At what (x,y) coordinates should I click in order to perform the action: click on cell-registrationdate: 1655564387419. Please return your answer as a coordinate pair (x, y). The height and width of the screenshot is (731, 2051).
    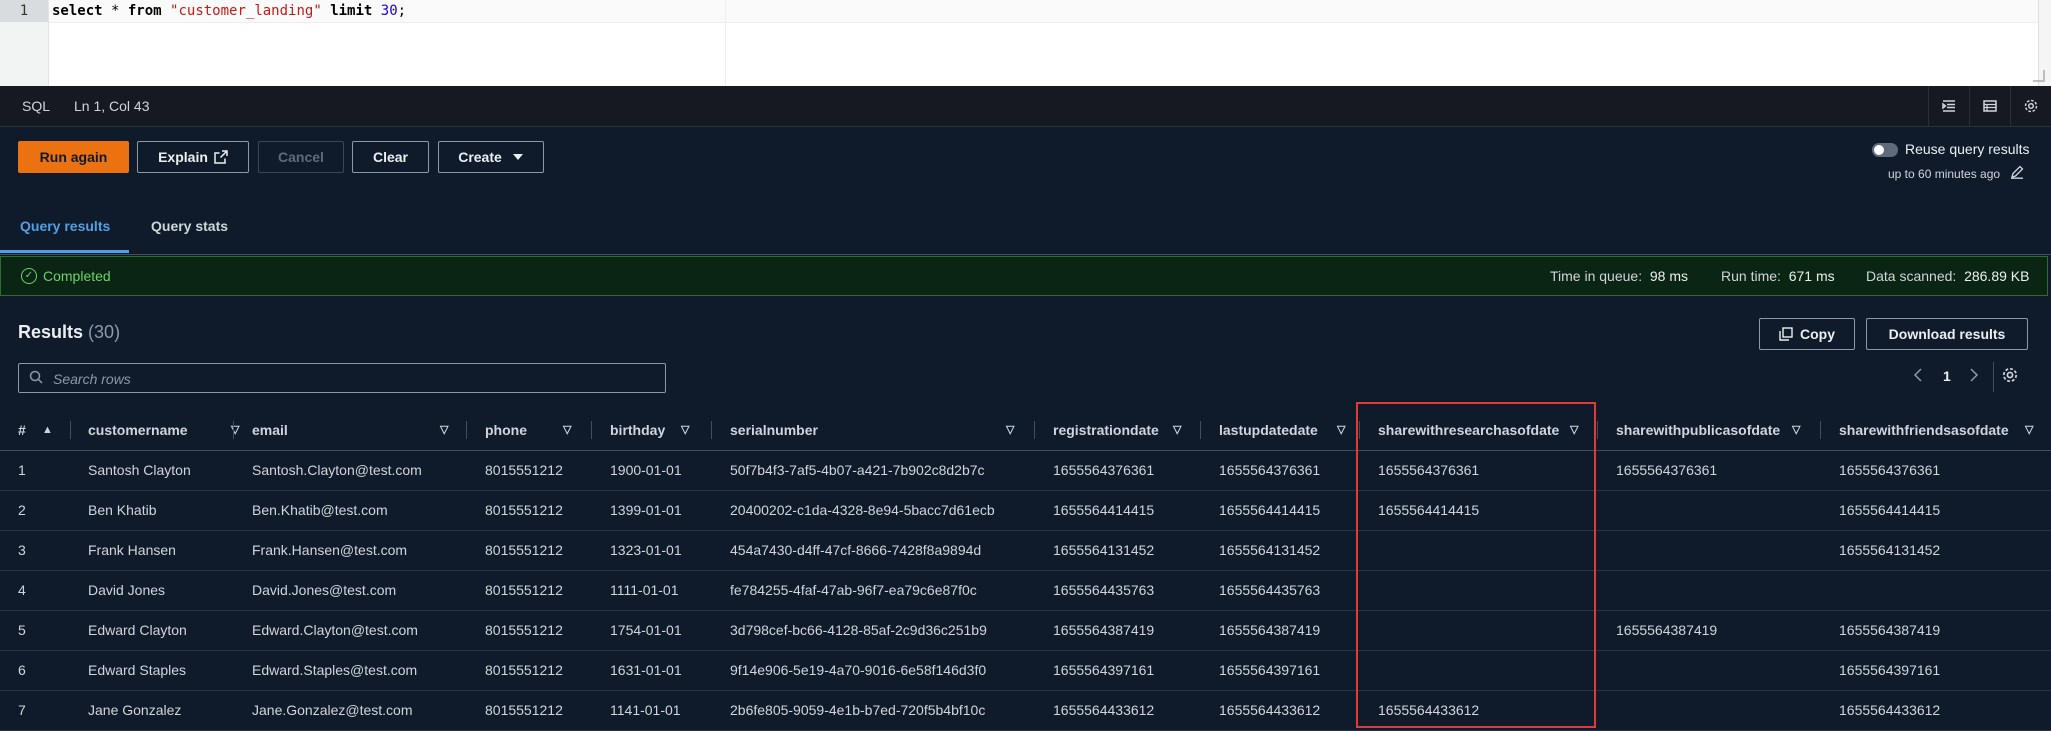
    Looking at the image, I should click on (1104, 630).